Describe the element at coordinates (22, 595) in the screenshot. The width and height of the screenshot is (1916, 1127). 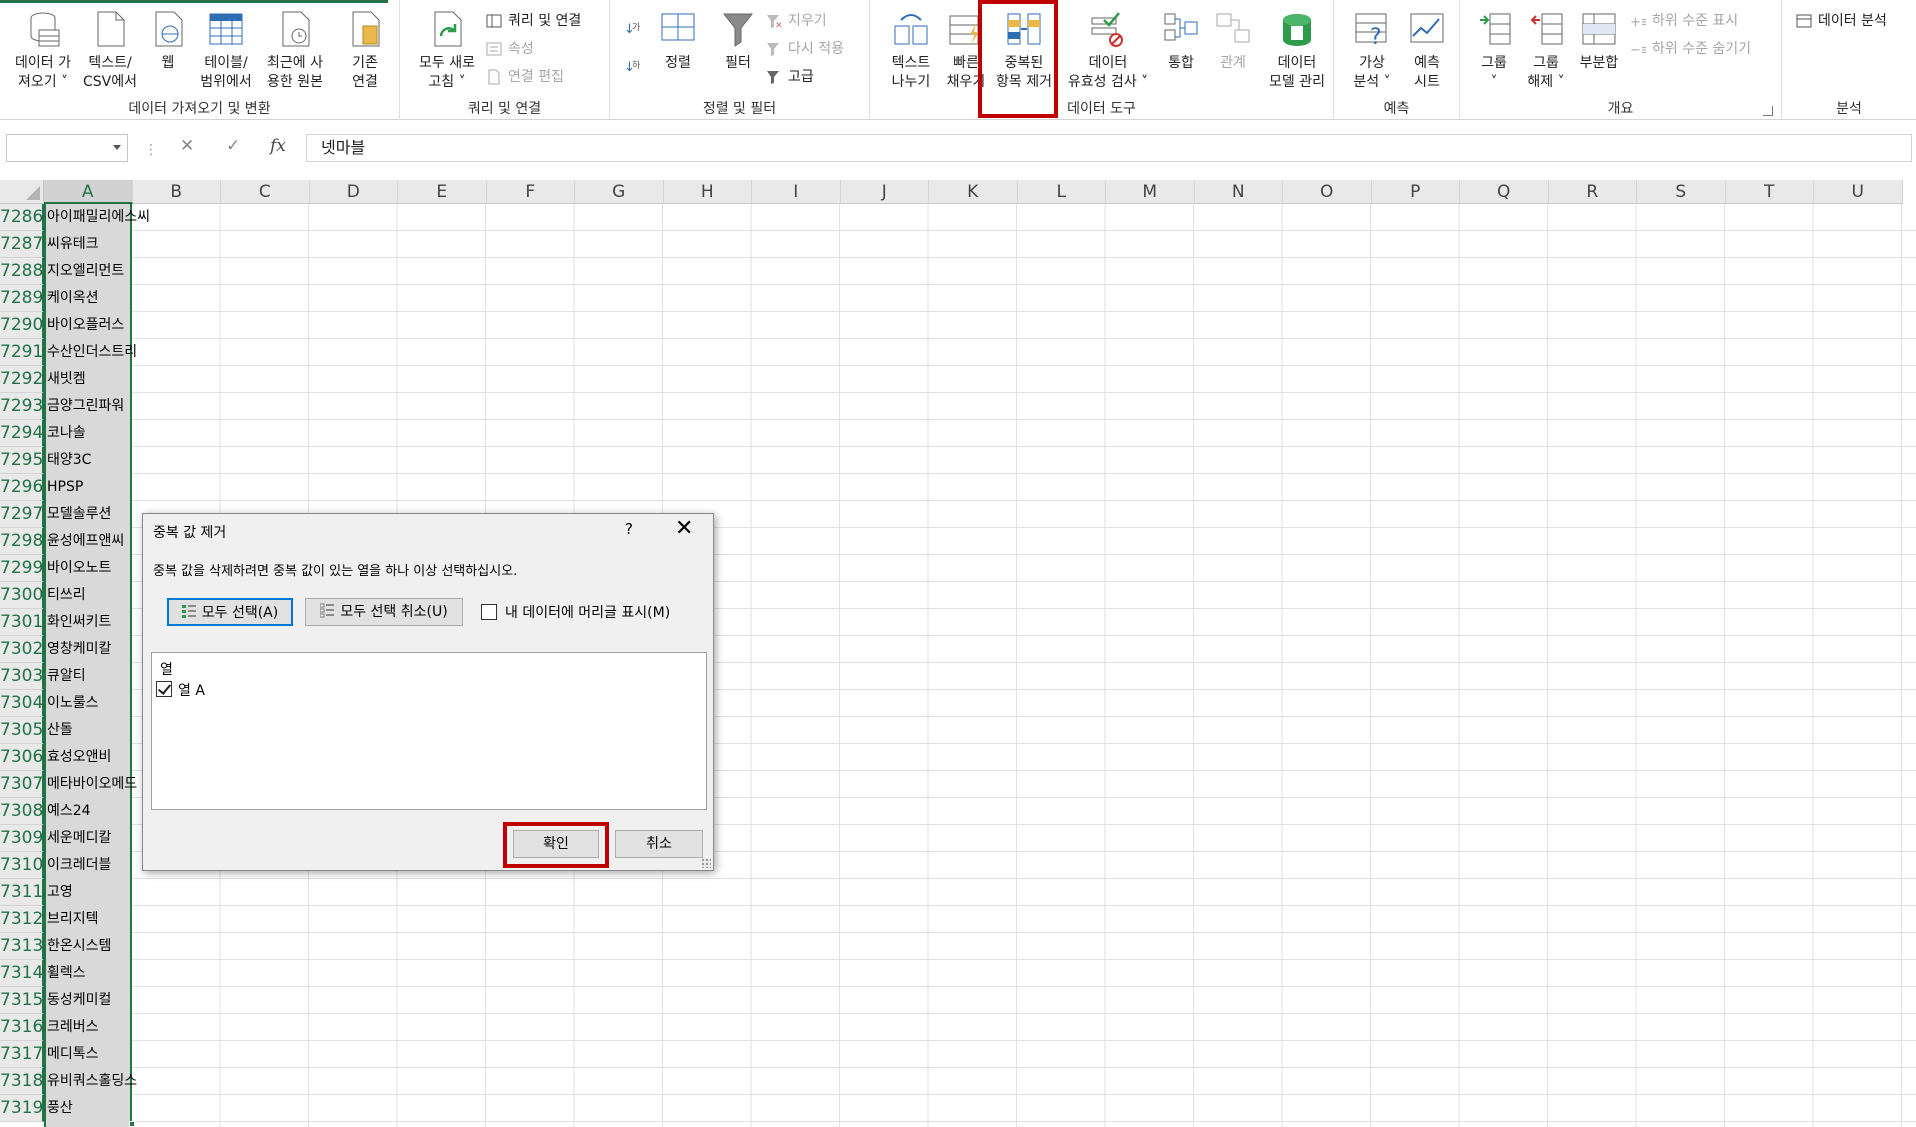
I see `row-header: 7300` at that location.